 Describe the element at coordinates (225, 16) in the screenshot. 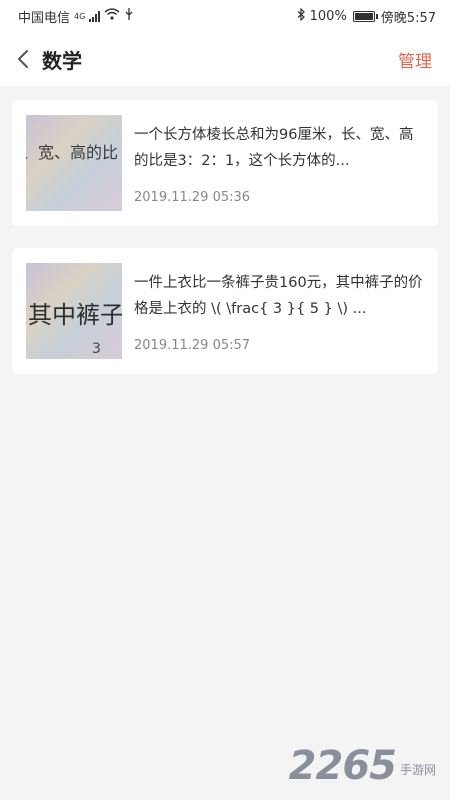

I see `status-bar: 中国电信 4G 100% 傍晚5:57` at that location.